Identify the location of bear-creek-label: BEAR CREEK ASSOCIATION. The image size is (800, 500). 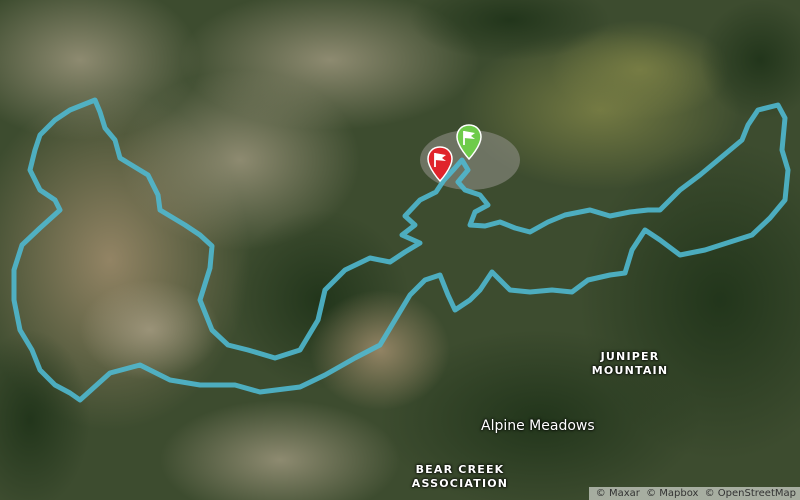
(460, 477).